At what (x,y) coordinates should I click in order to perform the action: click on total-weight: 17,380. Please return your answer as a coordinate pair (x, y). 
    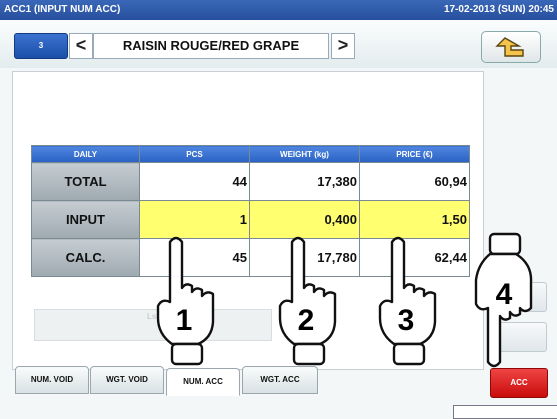
    Looking at the image, I should click on (304, 181).